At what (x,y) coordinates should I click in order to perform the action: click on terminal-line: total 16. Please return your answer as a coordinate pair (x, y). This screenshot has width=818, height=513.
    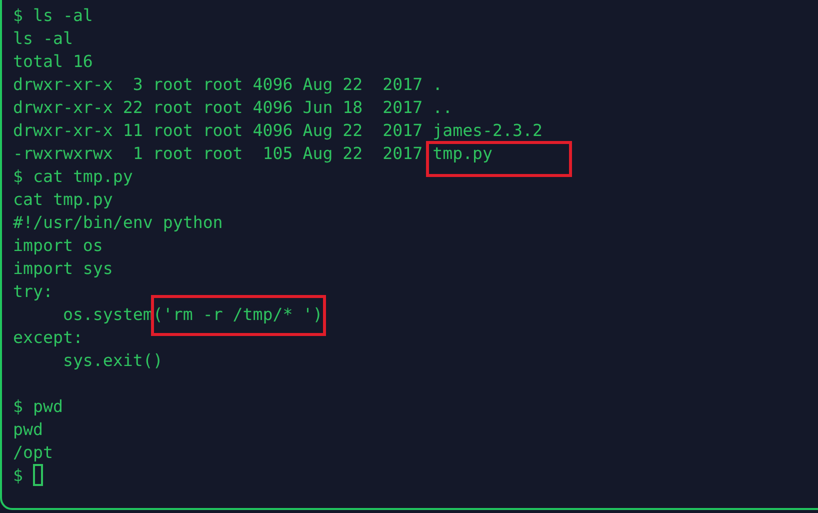
    Looking at the image, I should click on (53, 61).